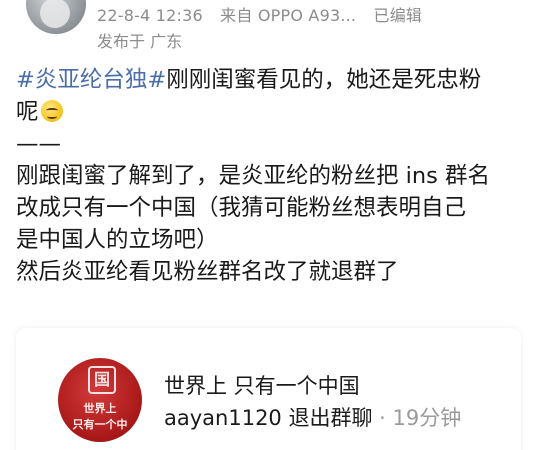 This screenshot has height=450, width=543. What do you see at coordinates (253, 176) in the screenshot?
I see `post-text: 刚跟闺蜜了解到了，是炎亚纶的粉丝把 ins 群名` at bounding box center [253, 176].